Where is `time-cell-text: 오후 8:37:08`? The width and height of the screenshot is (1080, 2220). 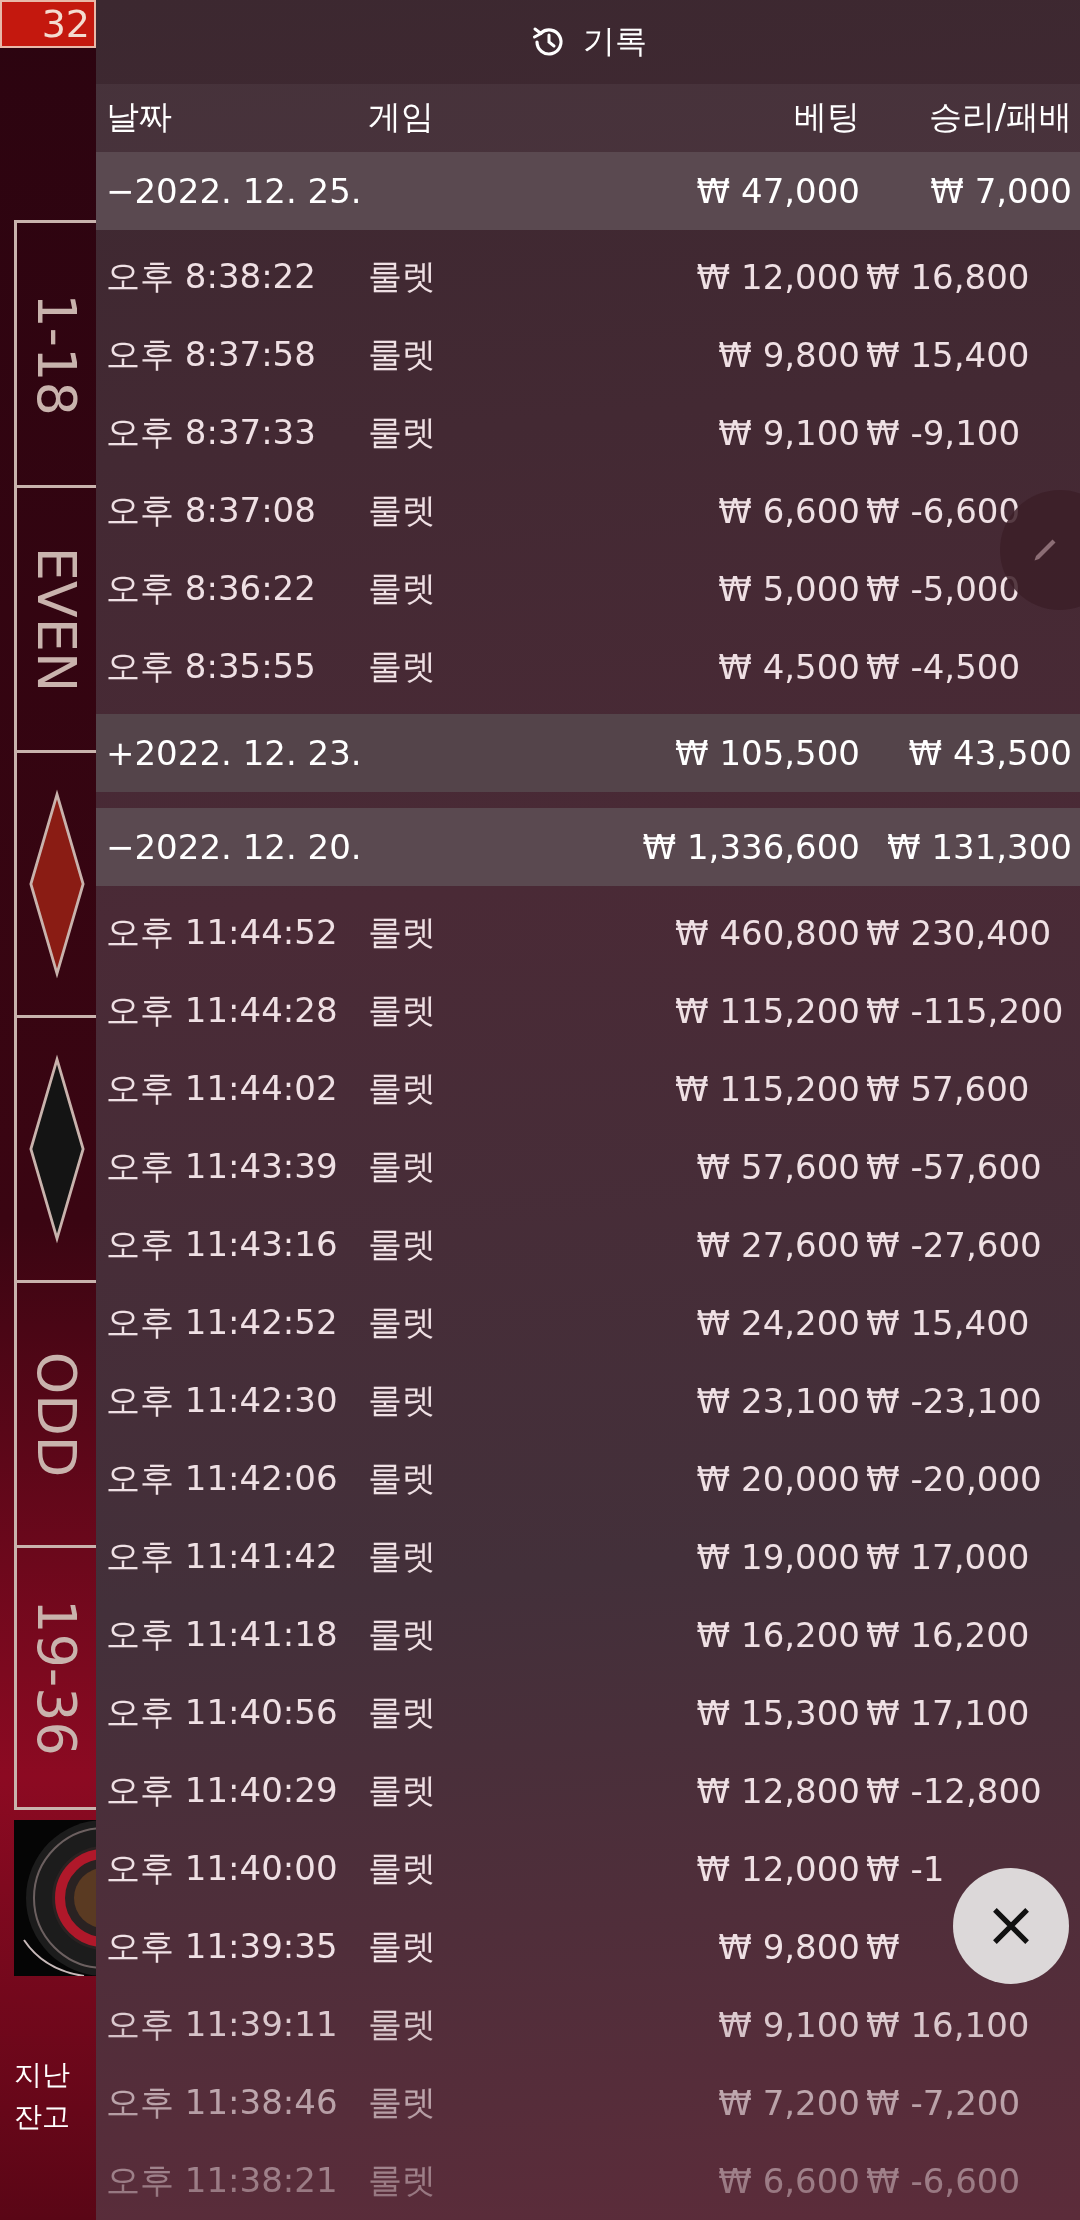 time-cell-text: 오후 8:37:08 is located at coordinates (211, 510).